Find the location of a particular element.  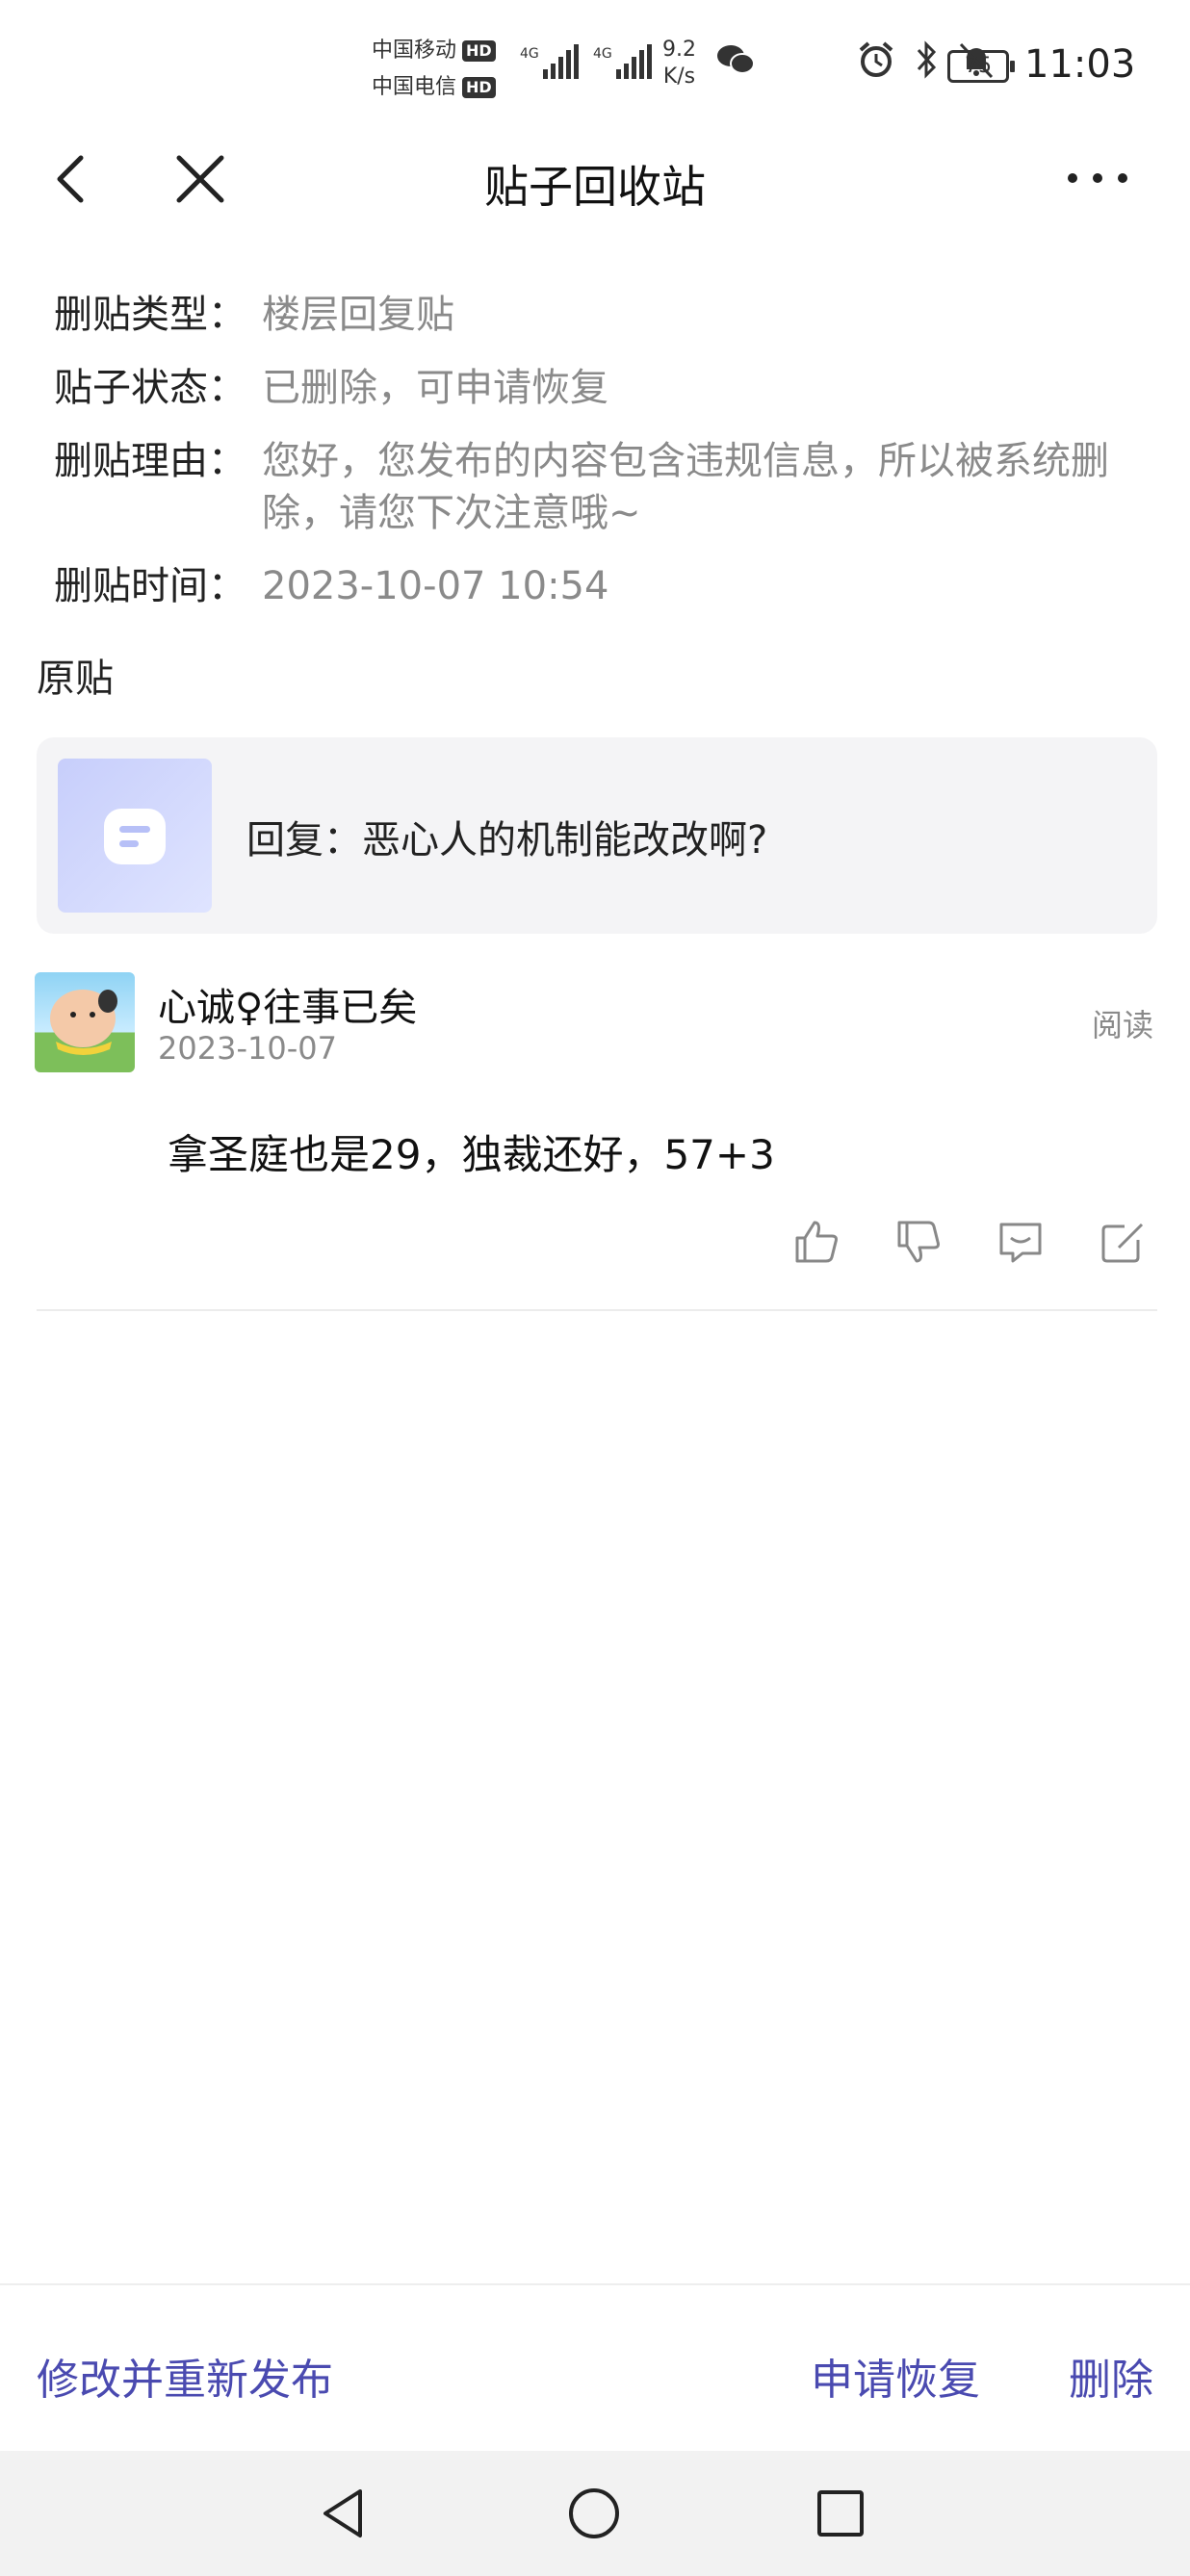

network-speed: 9.2 K/s is located at coordinates (679, 64).